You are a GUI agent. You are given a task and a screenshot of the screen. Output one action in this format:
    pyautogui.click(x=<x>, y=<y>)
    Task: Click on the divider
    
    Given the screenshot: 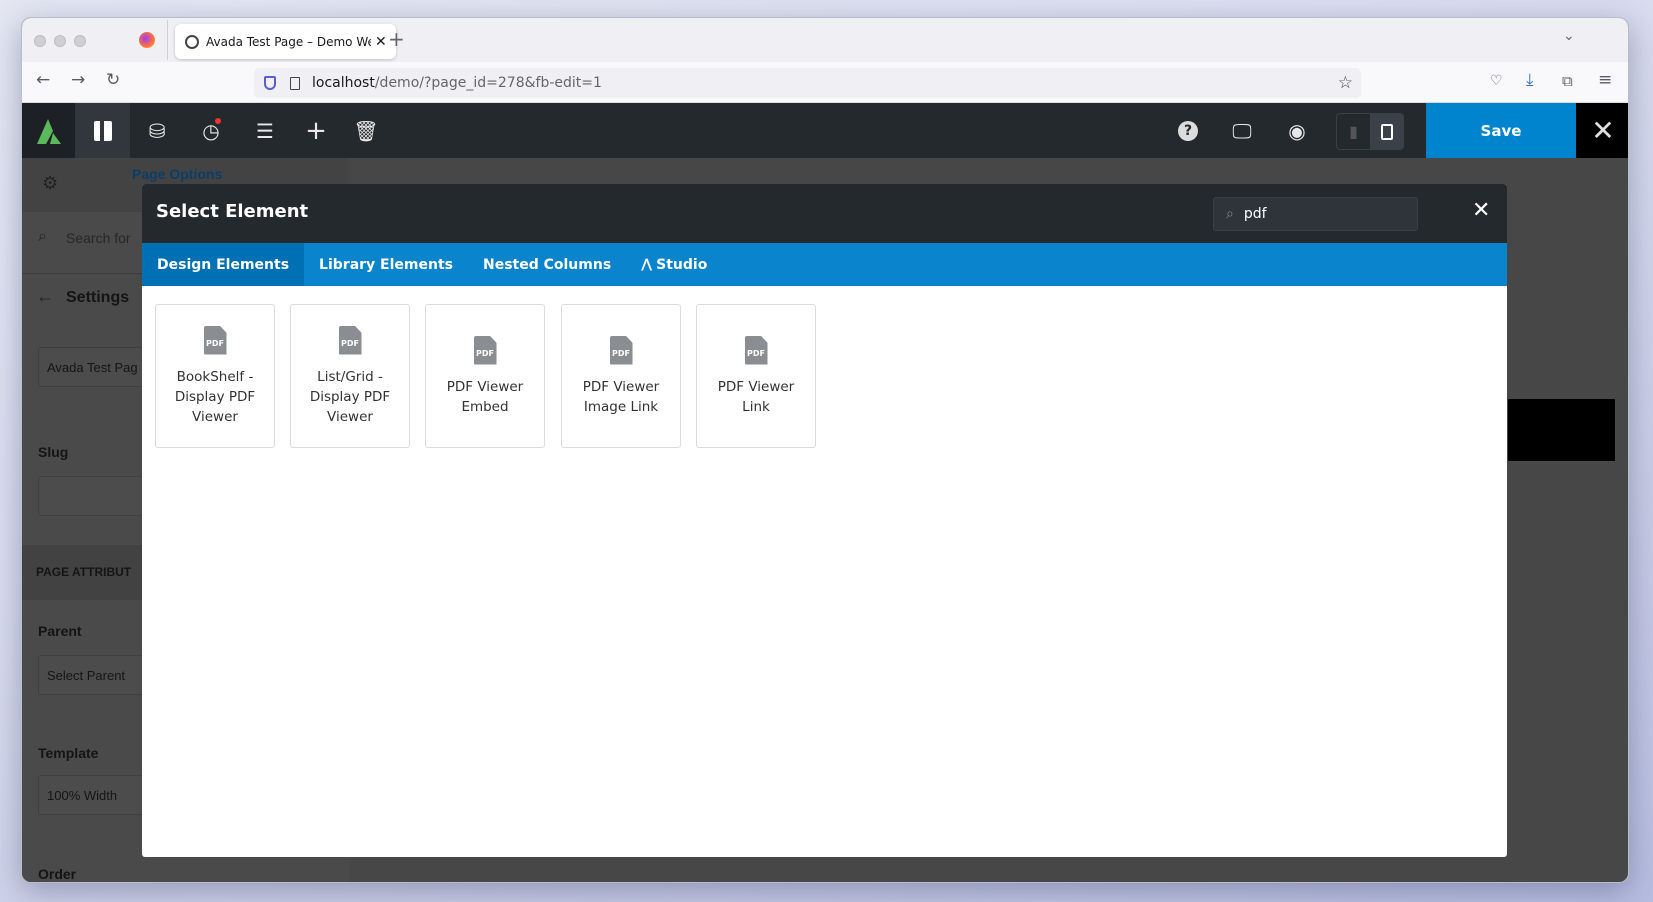 What is the action you would take?
    pyautogui.click(x=167, y=40)
    